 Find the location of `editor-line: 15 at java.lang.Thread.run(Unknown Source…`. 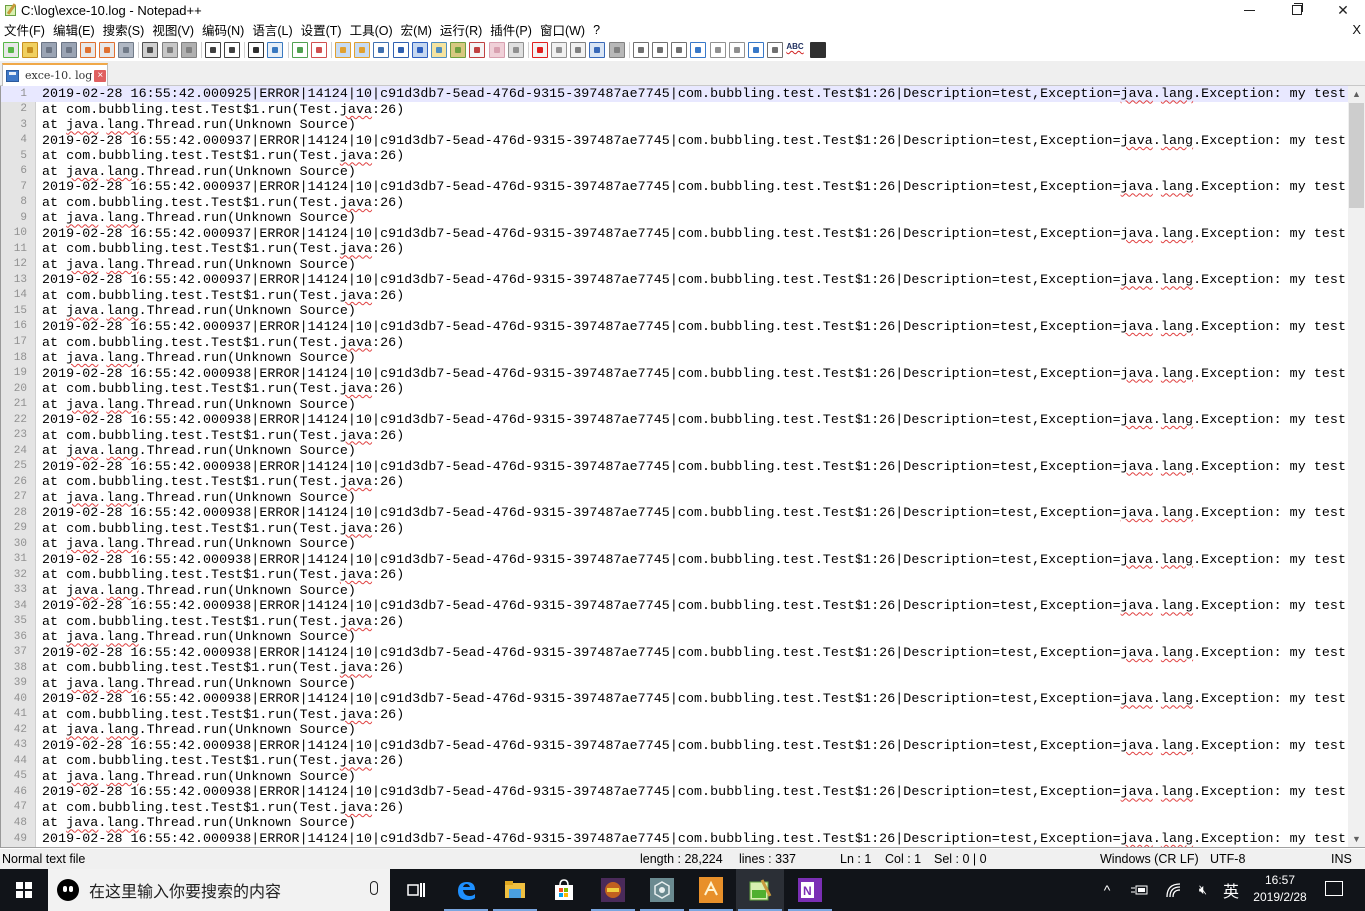

editor-line: 15 at java.lang.Thread.run(Unknown Source… is located at coordinates (675, 311).